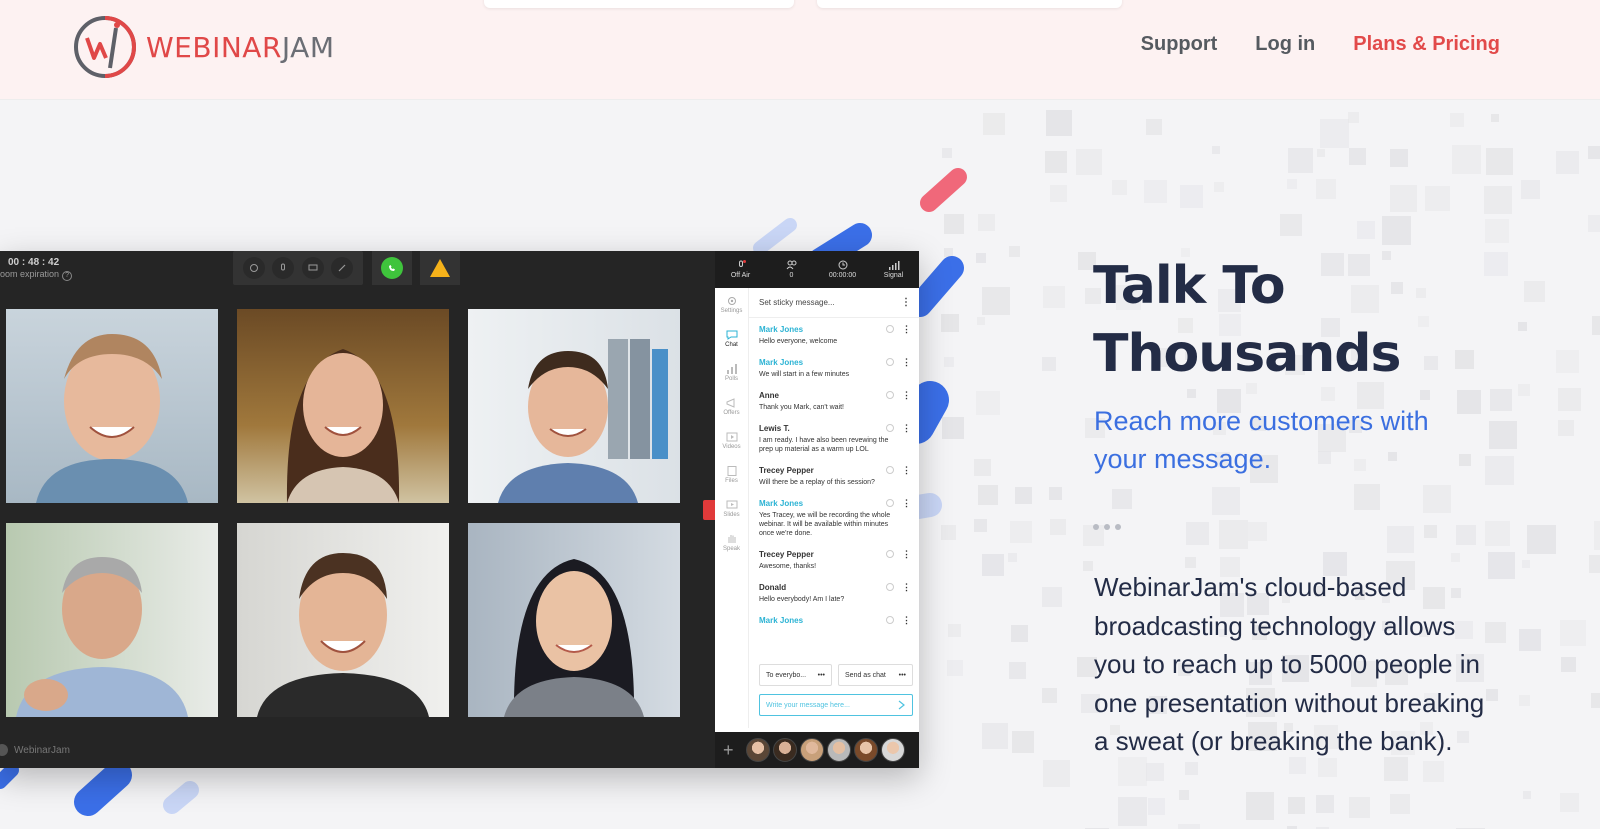 The image size is (1600, 829). I want to click on side-nav-offers: Offers, so click(731, 407).